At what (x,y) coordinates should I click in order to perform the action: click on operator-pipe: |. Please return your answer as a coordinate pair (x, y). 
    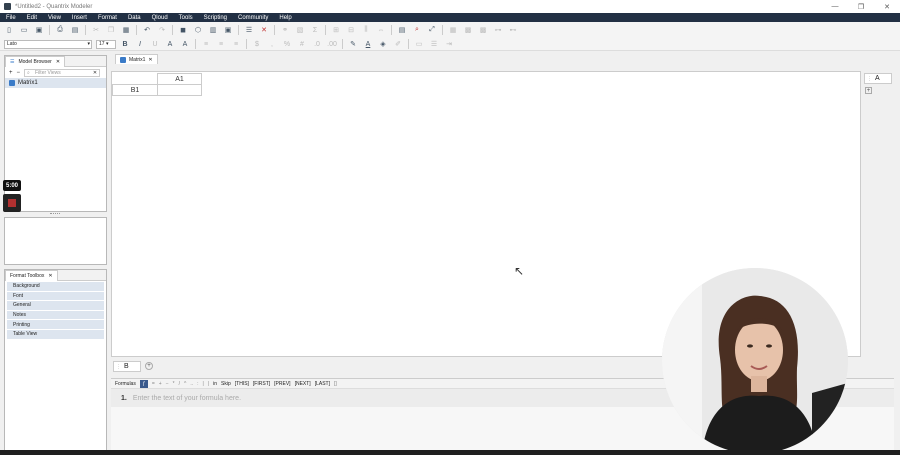
    Looking at the image, I should click on (202, 384).